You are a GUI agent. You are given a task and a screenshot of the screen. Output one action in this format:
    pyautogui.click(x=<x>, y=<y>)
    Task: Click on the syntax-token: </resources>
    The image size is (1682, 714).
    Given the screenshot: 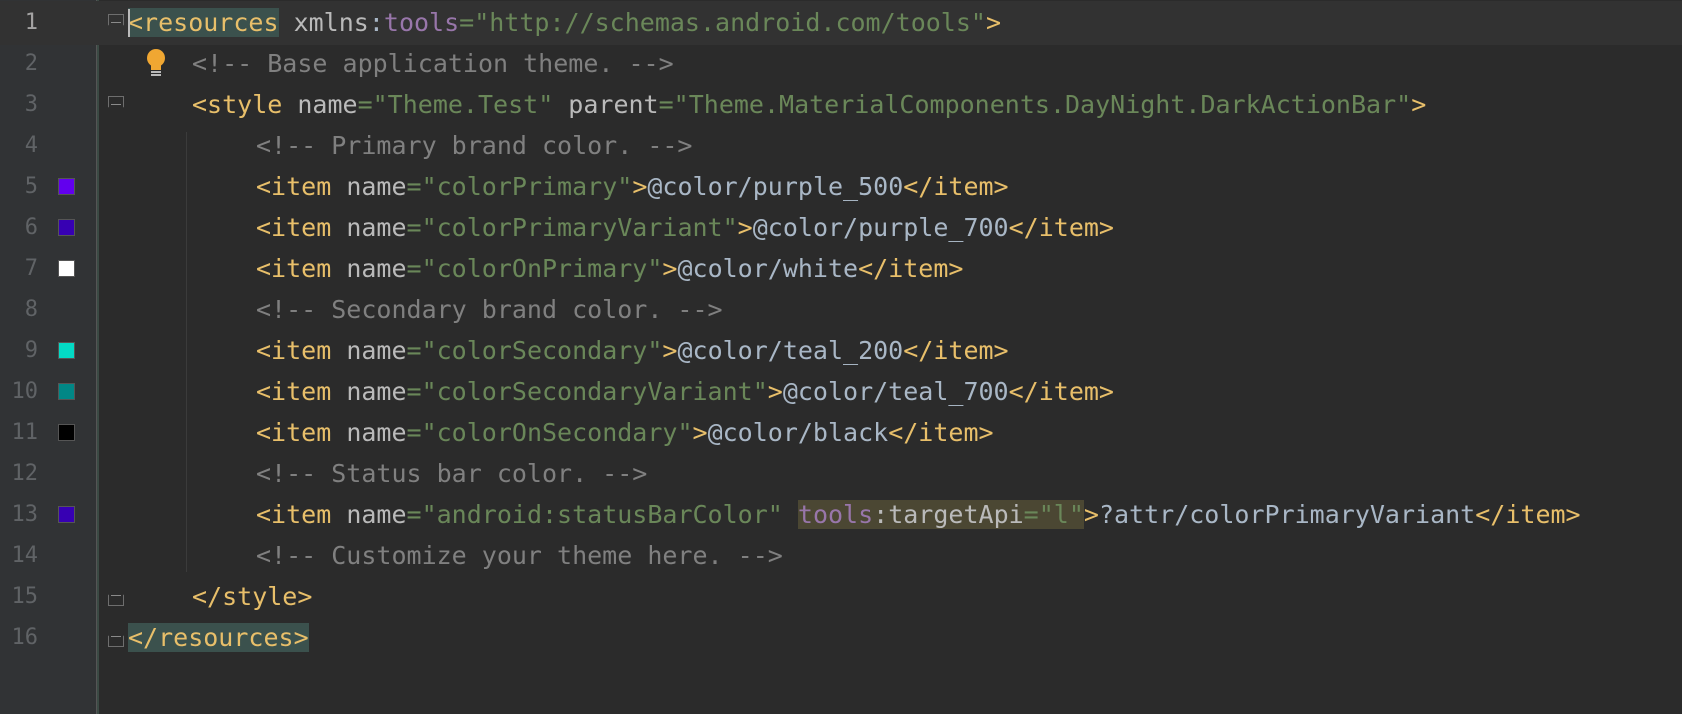 What is the action you would take?
    pyautogui.click(x=218, y=637)
    